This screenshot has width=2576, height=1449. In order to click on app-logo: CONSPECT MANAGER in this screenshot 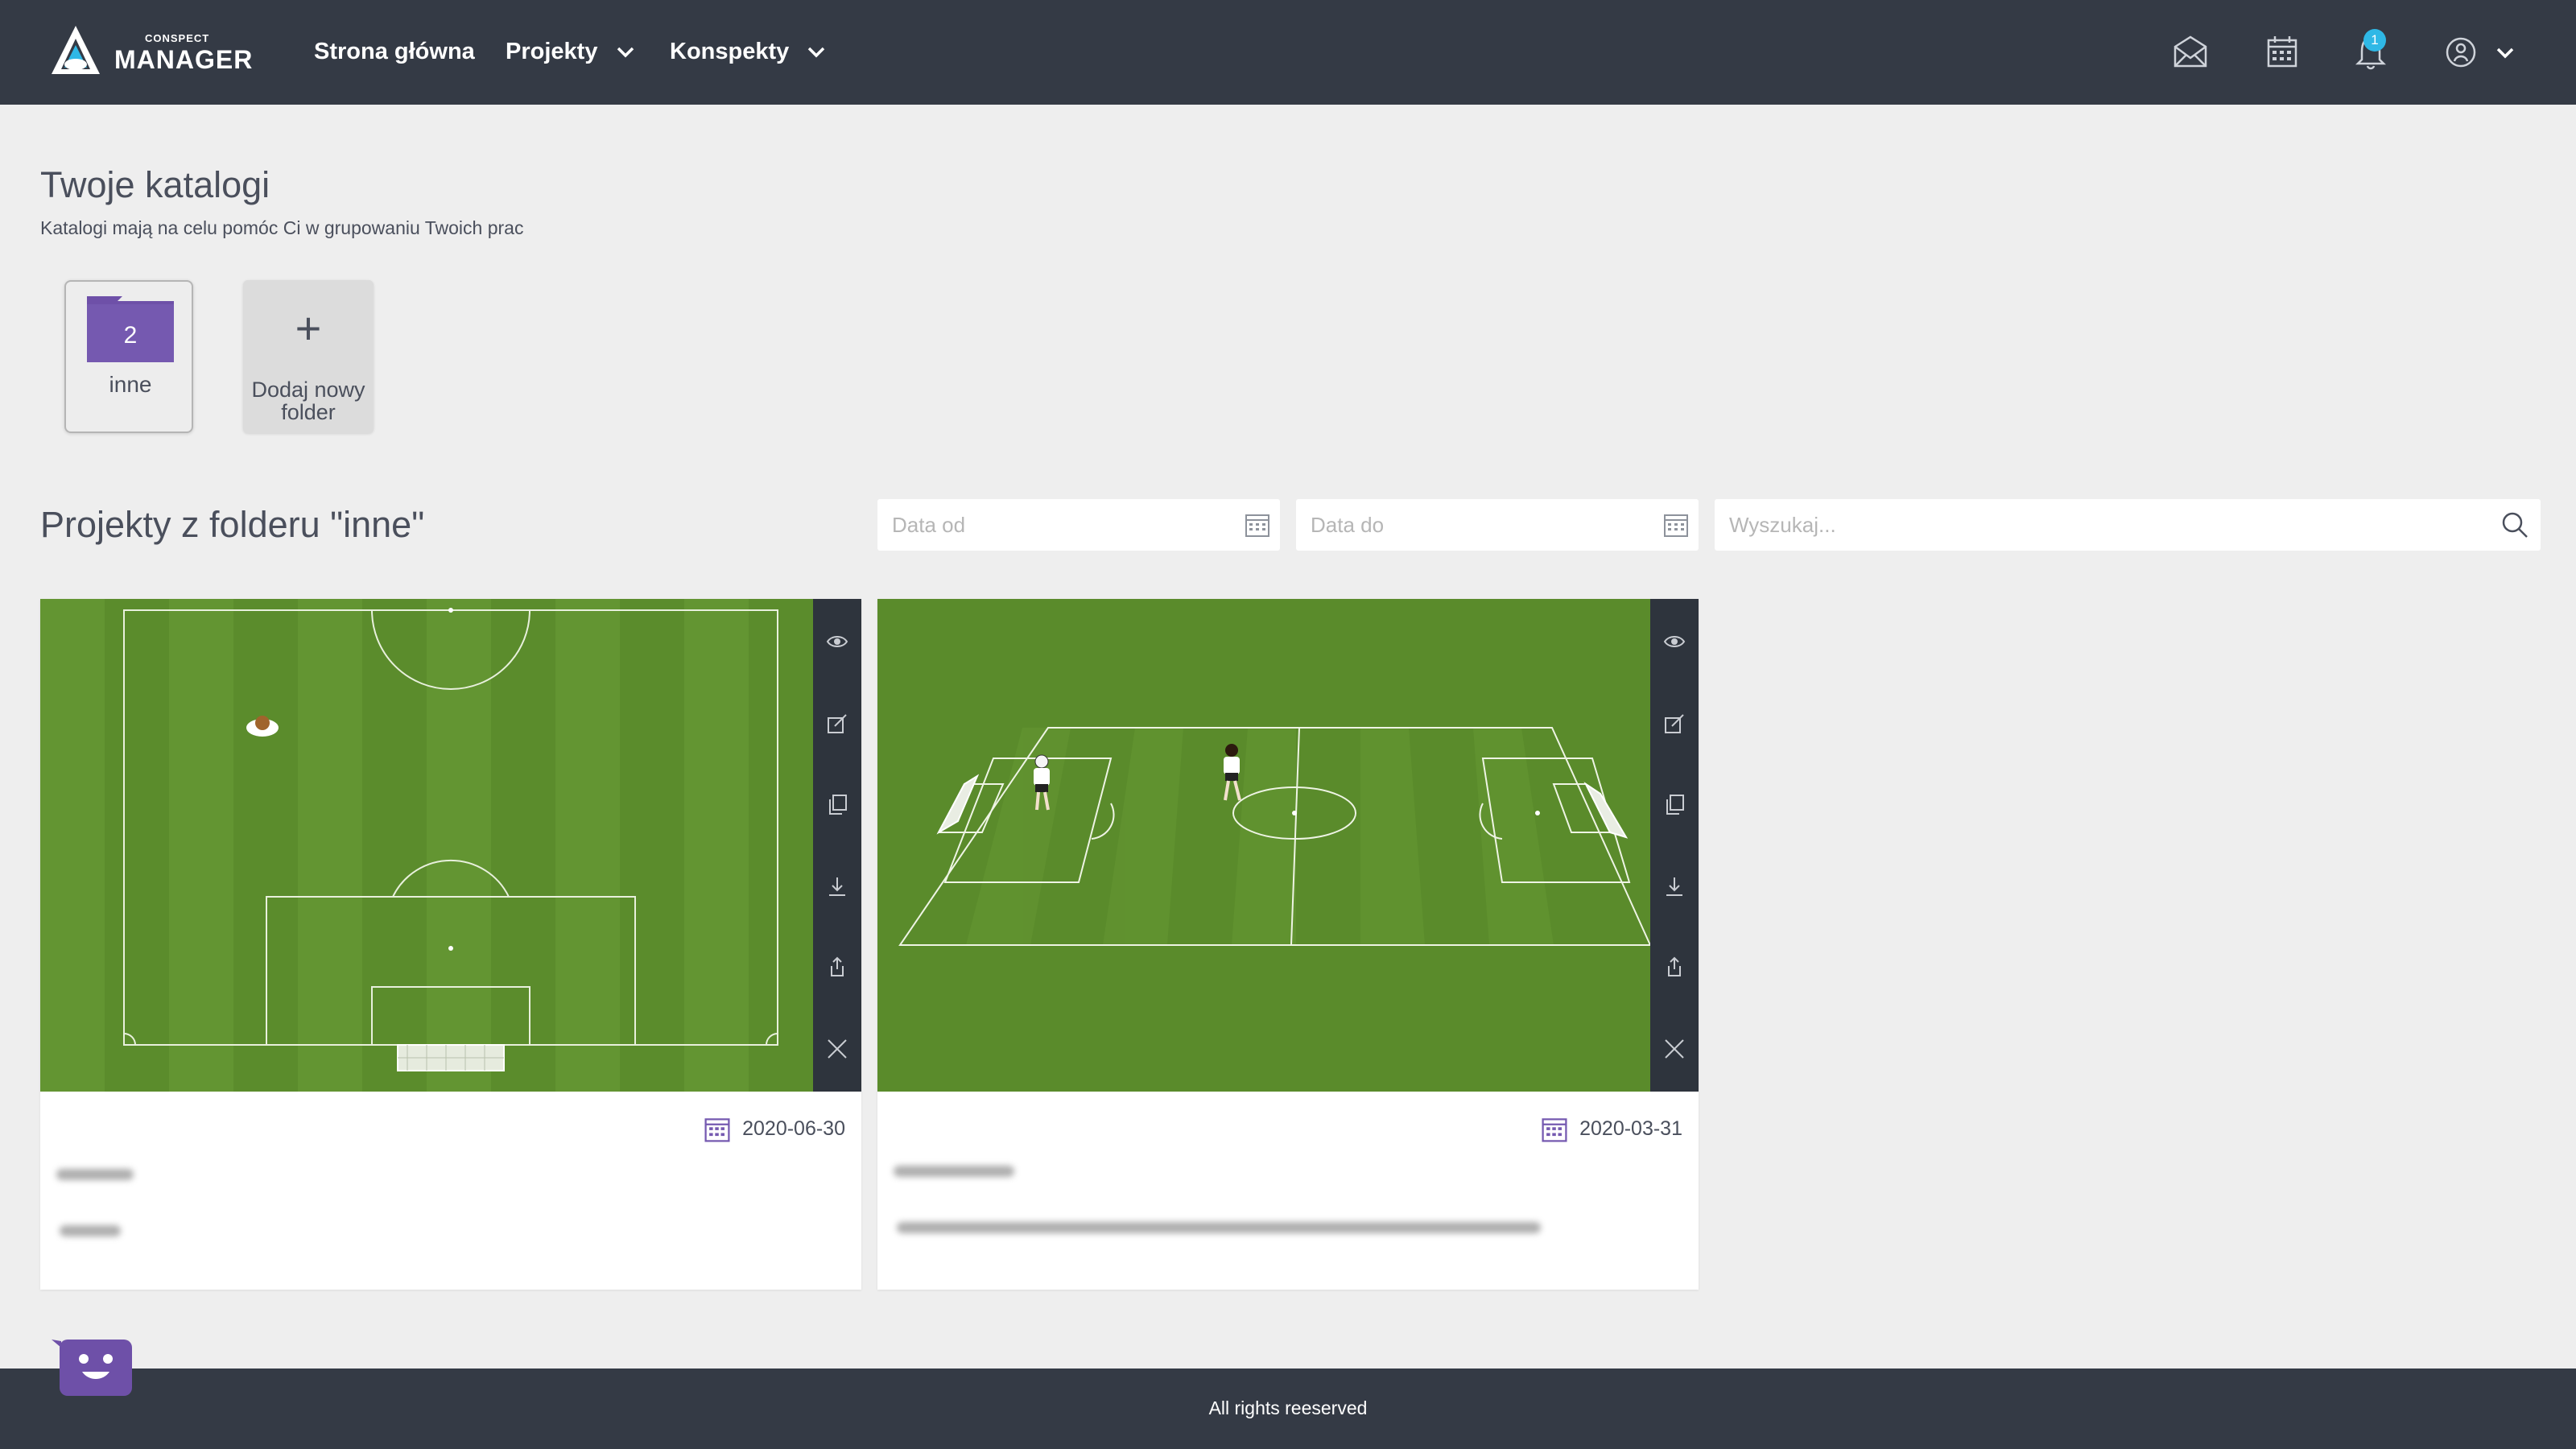, I will do `click(152, 52)`.